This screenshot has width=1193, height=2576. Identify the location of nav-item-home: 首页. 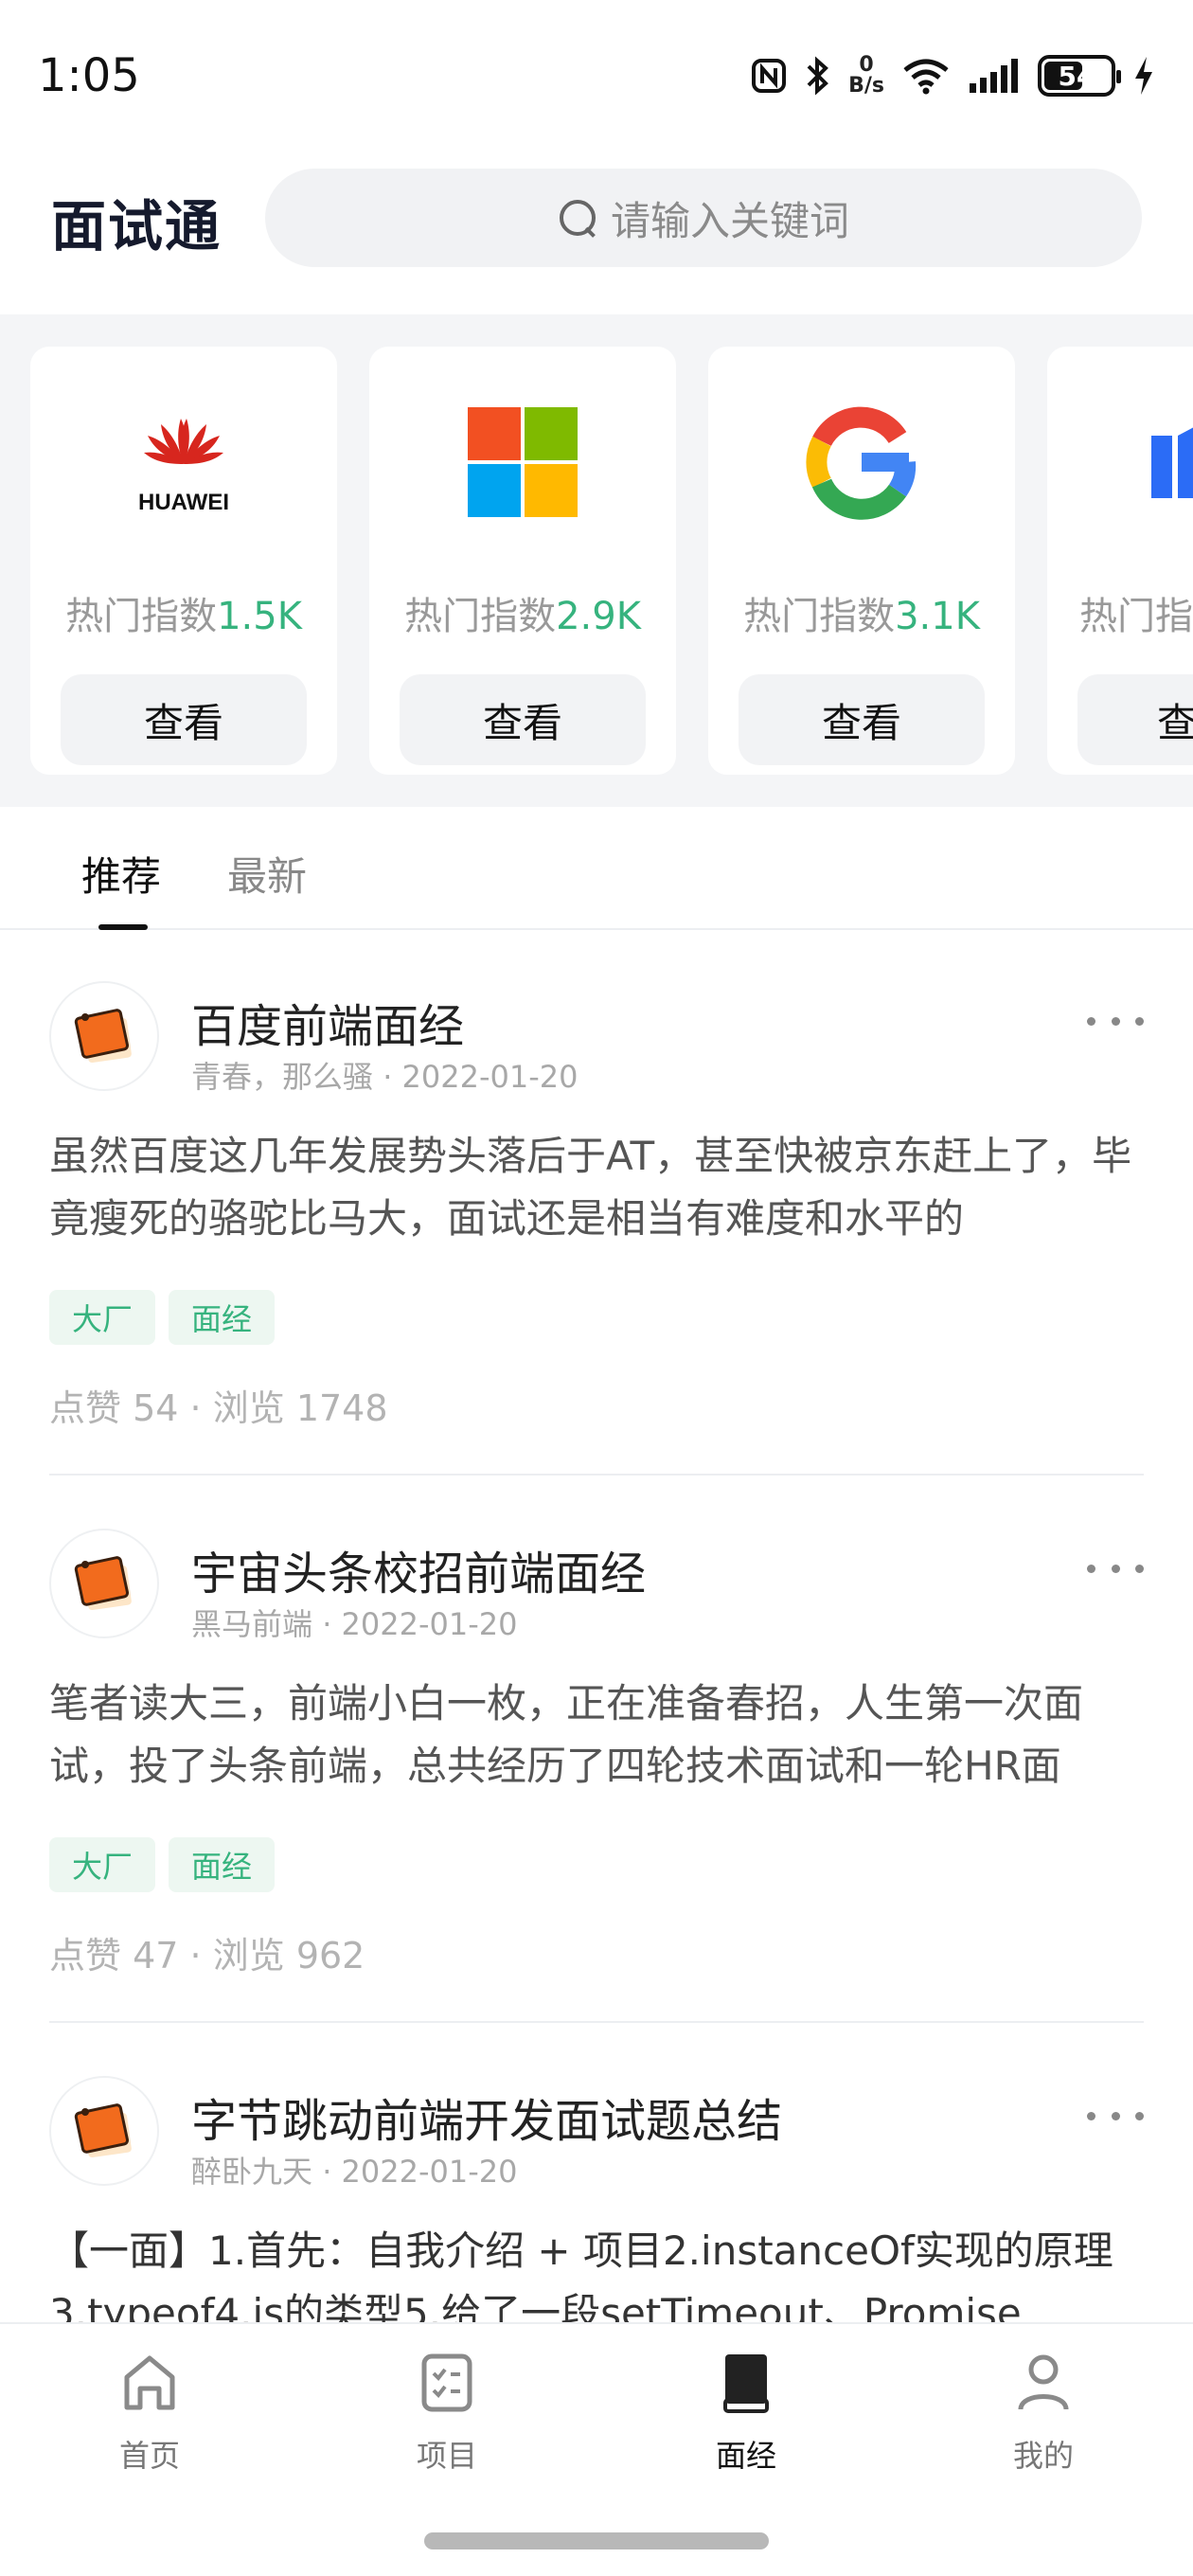
(149, 2420).